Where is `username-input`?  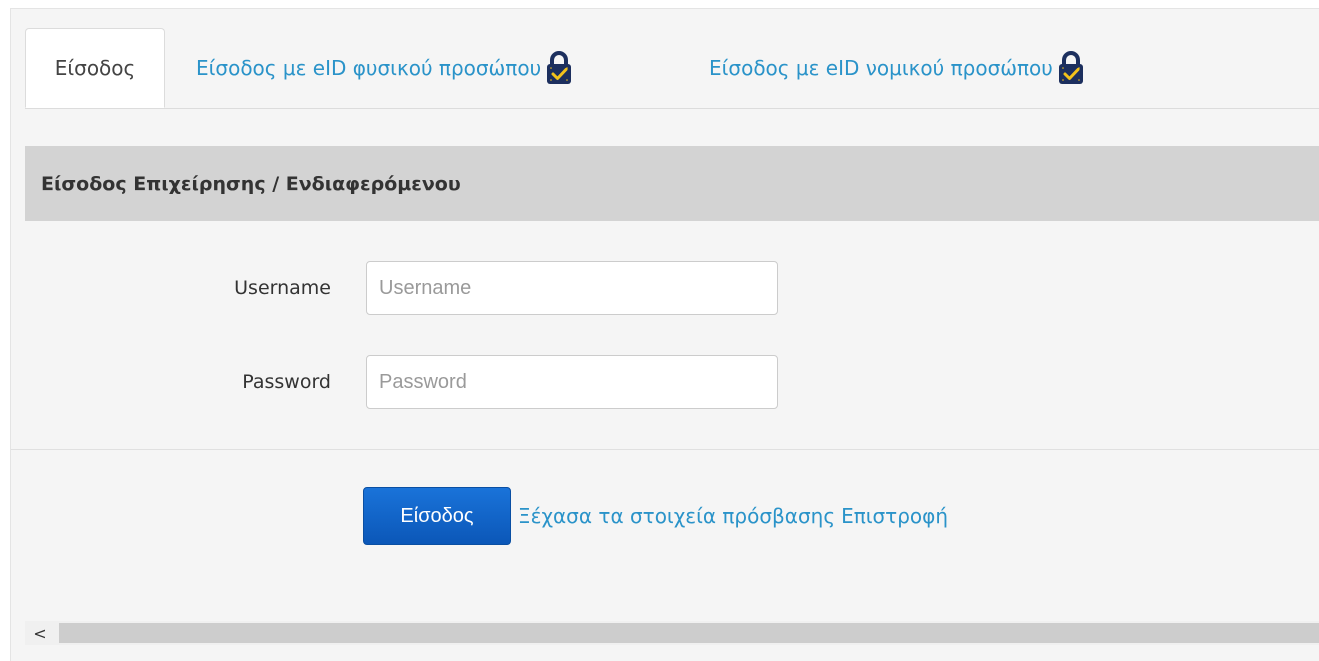
username-input is located at coordinates (572, 288).